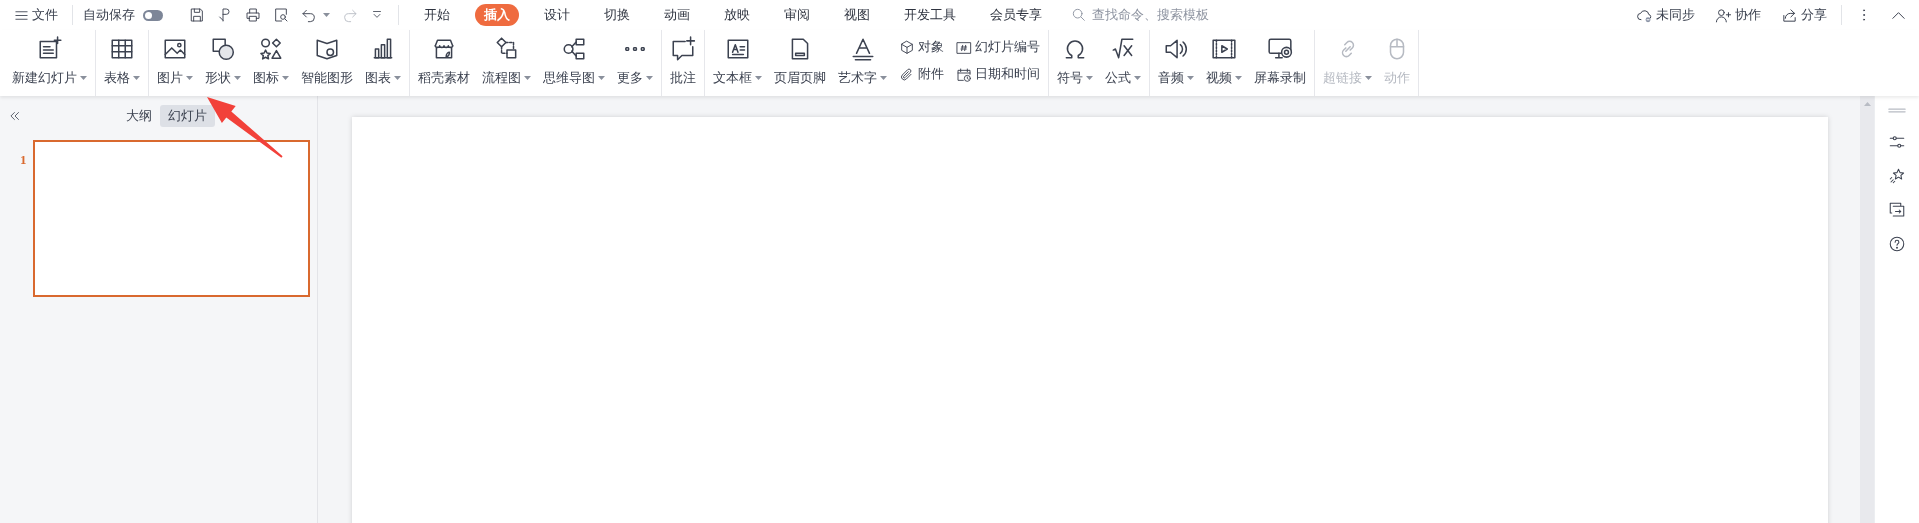 The height and width of the screenshot is (523, 1919). I want to click on mind-map-icon, so click(574, 49).